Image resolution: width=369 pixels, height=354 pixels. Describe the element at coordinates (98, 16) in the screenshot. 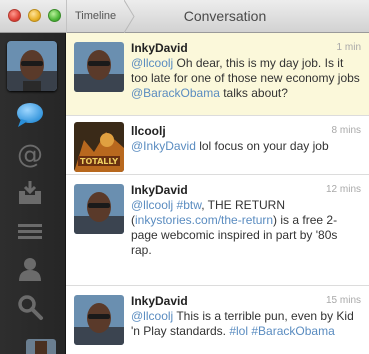

I see `breadcrumb-timeline: Timeline` at that location.